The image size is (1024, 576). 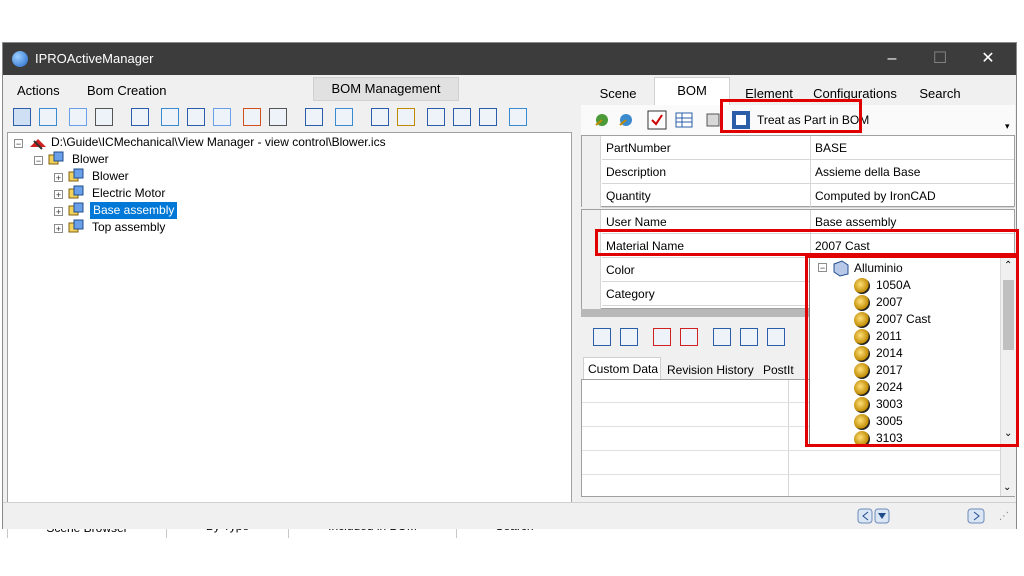 What do you see at coordinates (722, 337) in the screenshot?
I see `copy-icon` at bounding box center [722, 337].